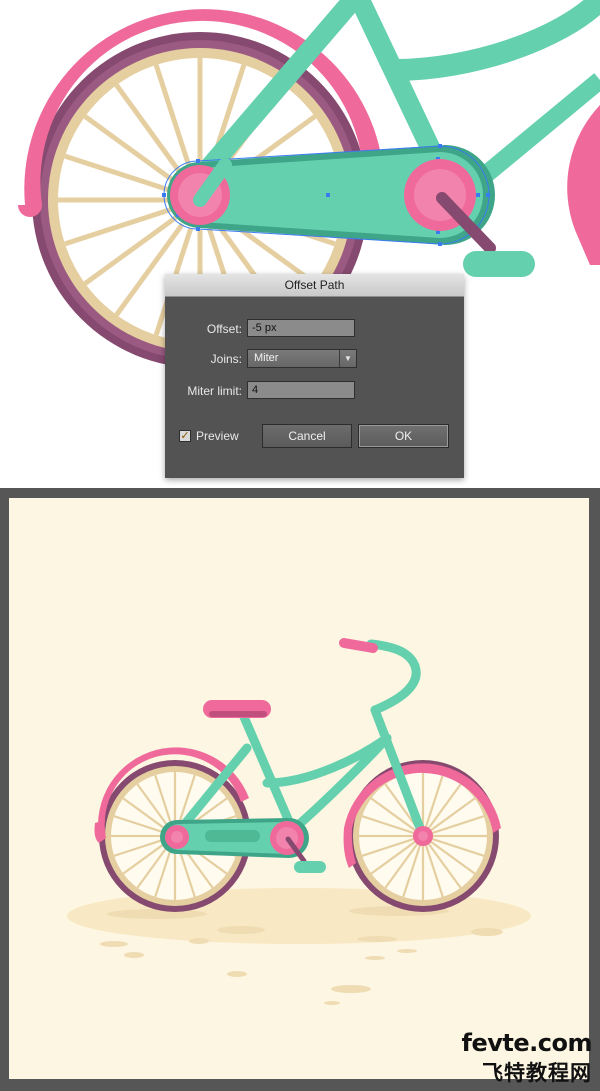  What do you see at coordinates (232, 836) in the screenshot?
I see `chain-guard-detail` at bounding box center [232, 836].